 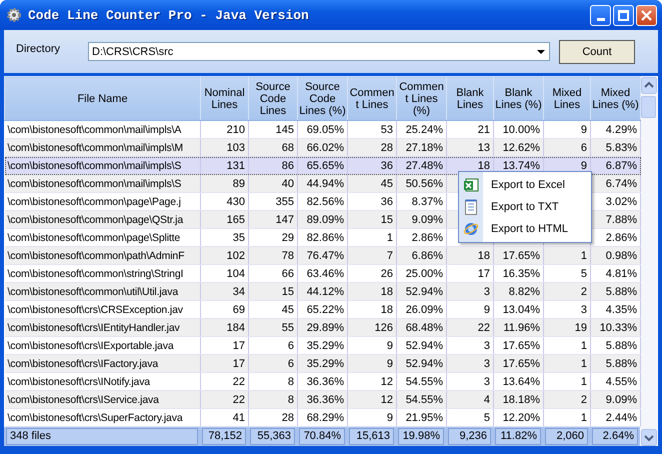 What do you see at coordinates (421, 436) in the screenshot?
I see `total-cell: 19.98%` at bounding box center [421, 436].